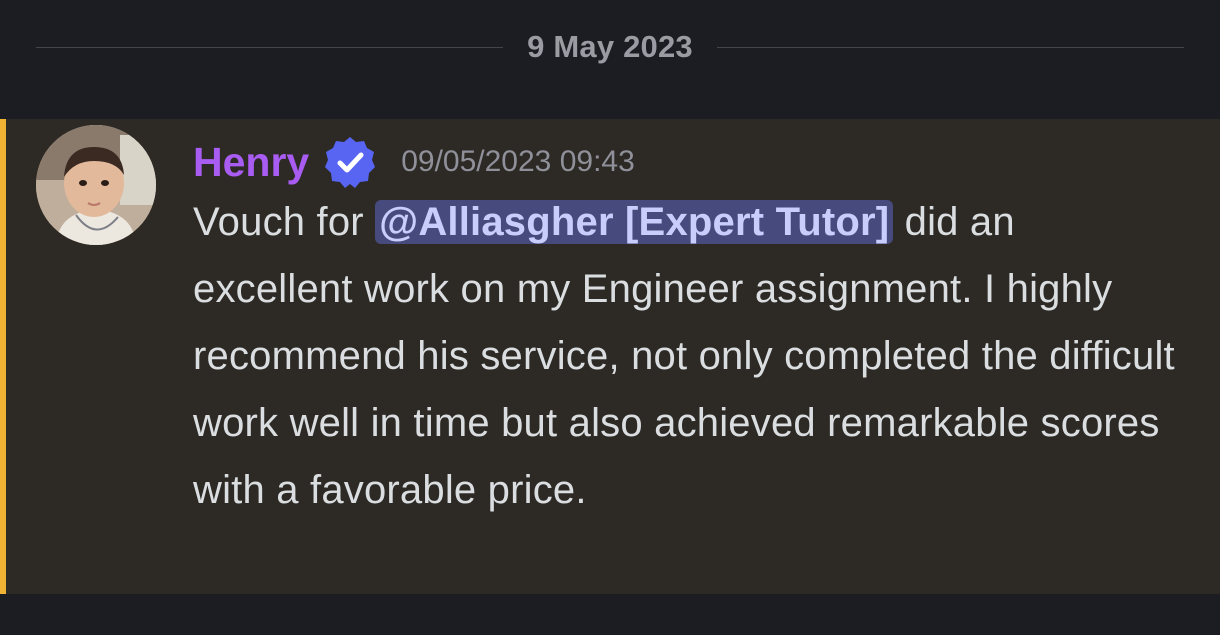  I want to click on message-header: Henry 09/05/2023 09:43, so click(414, 162).